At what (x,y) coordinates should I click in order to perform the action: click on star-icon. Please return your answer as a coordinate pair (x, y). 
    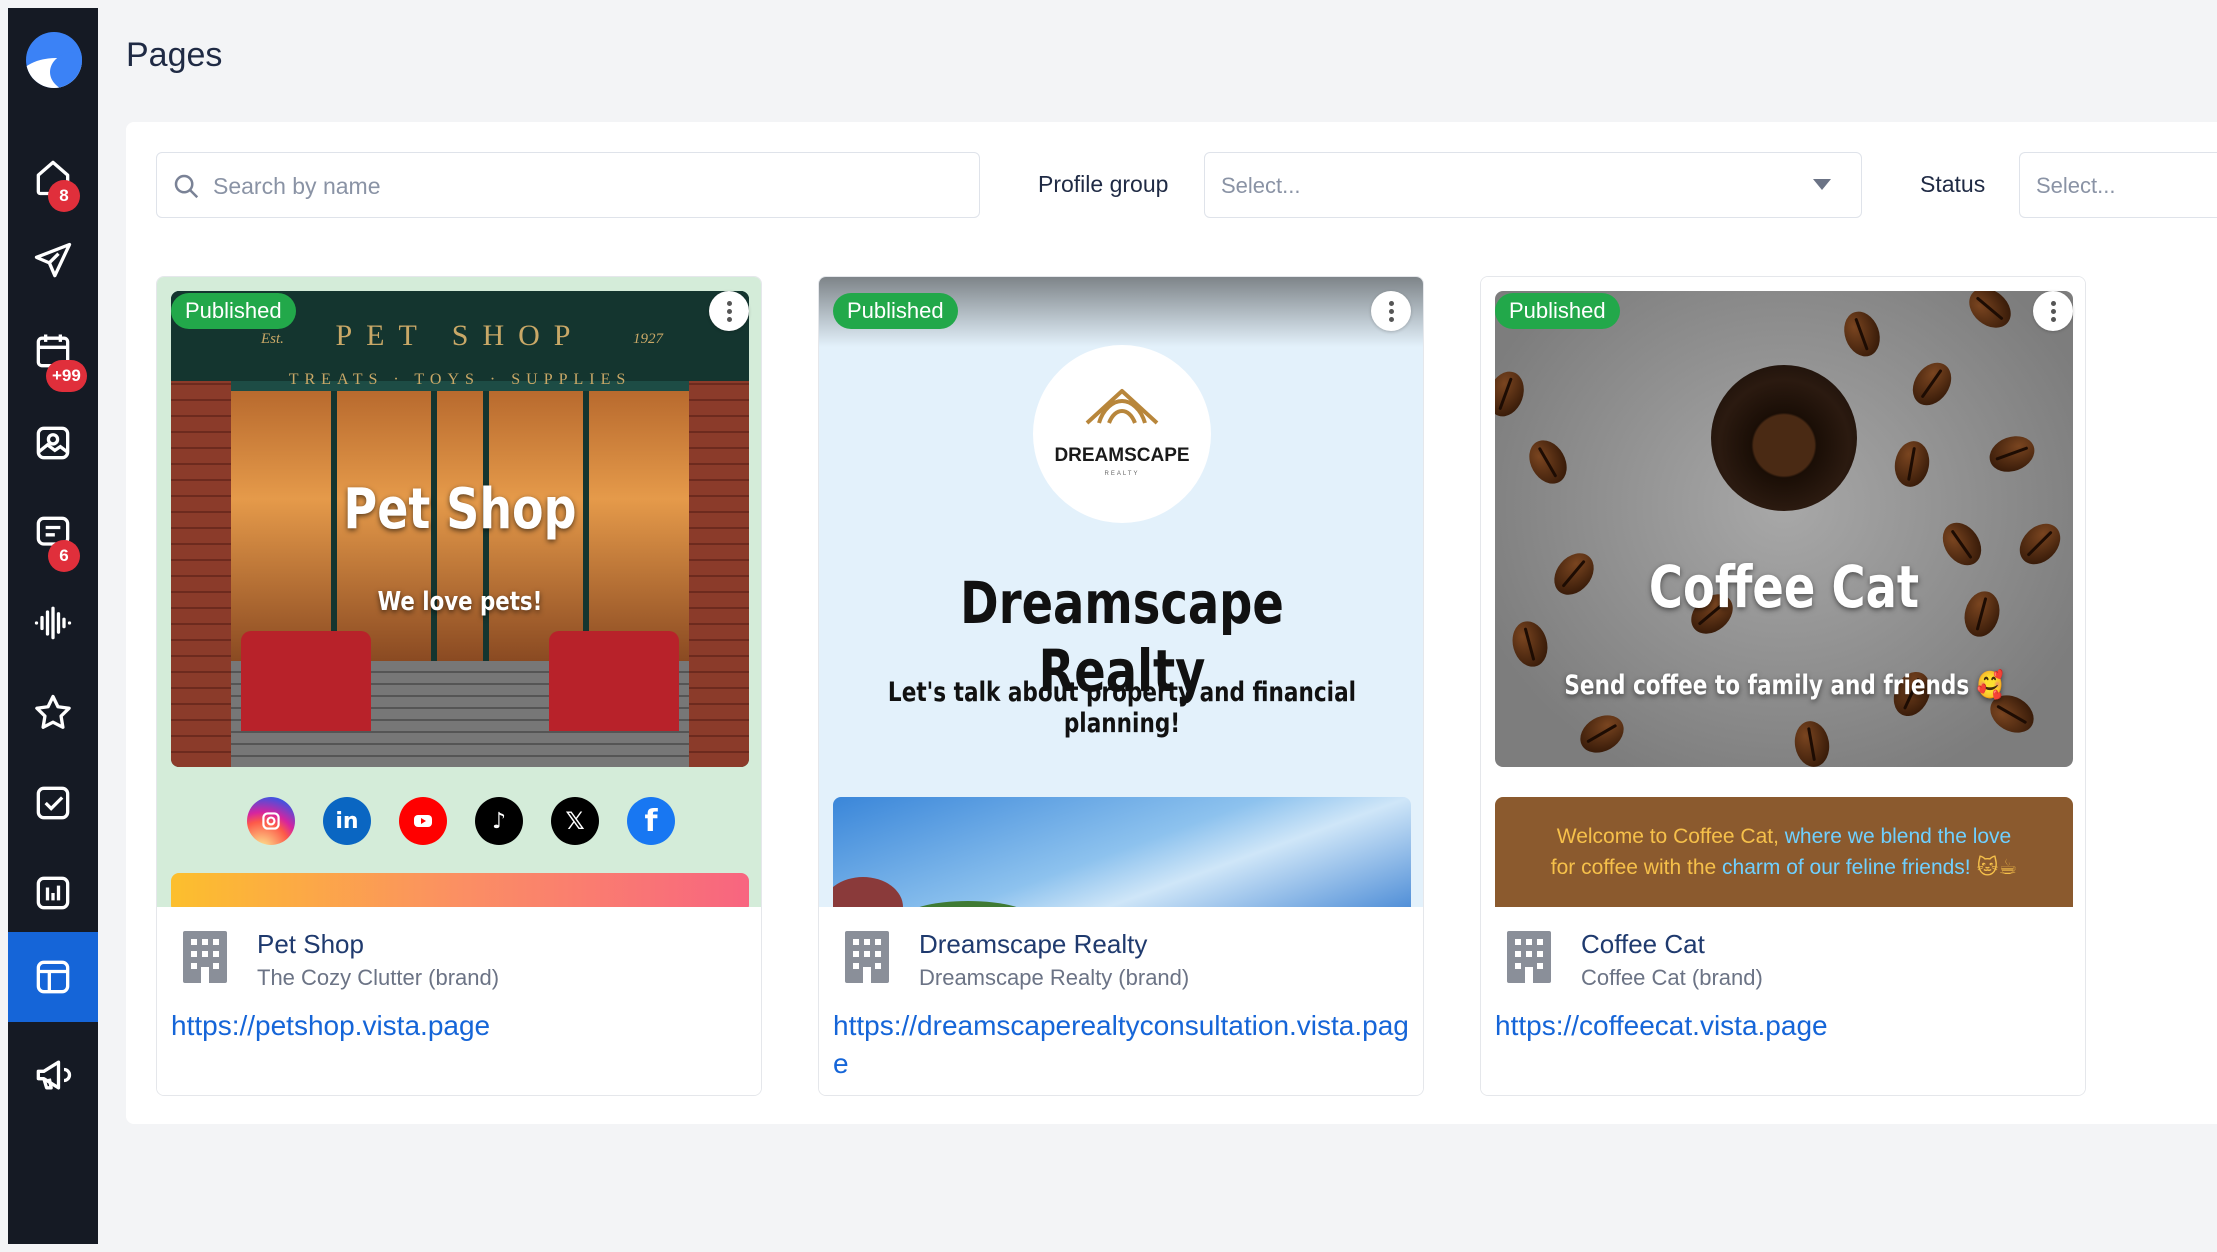
    Looking at the image, I should click on (53, 711).